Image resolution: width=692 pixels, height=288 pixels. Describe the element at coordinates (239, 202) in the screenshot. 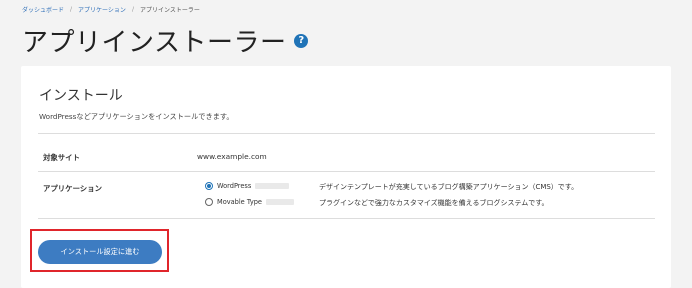

I see `option-movable-type-name: Movable Type` at that location.